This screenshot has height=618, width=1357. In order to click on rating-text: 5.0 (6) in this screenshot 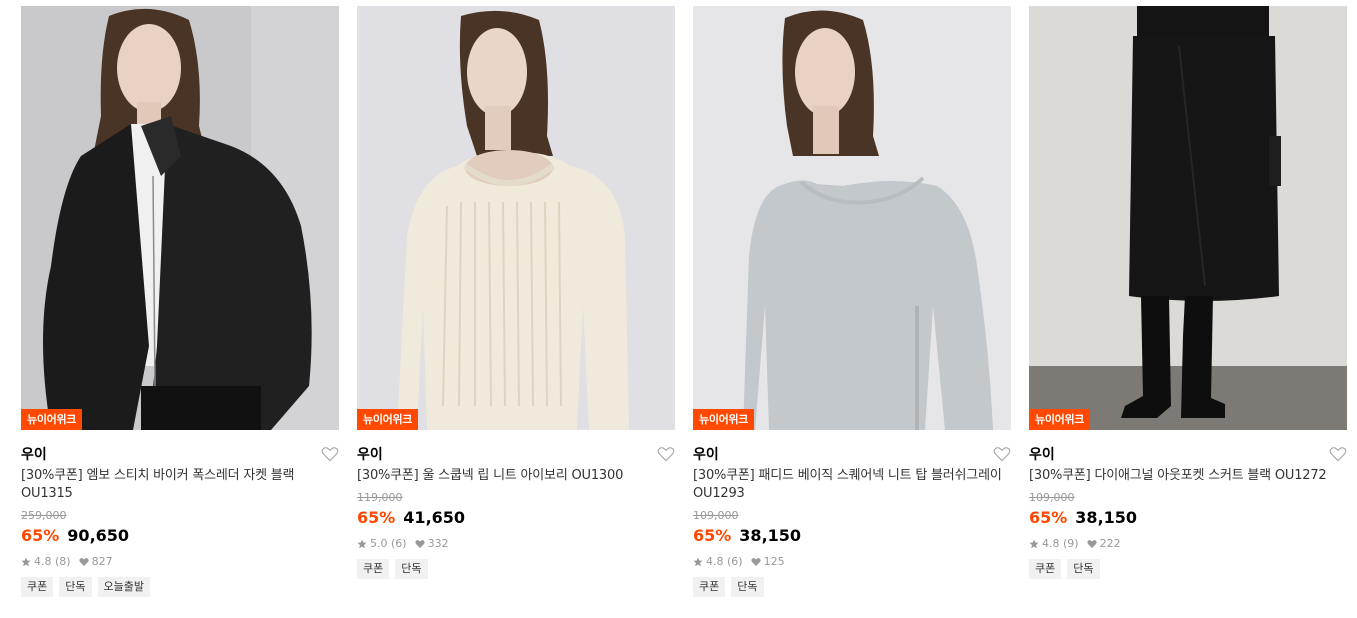, I will do `click(388, 543)`.